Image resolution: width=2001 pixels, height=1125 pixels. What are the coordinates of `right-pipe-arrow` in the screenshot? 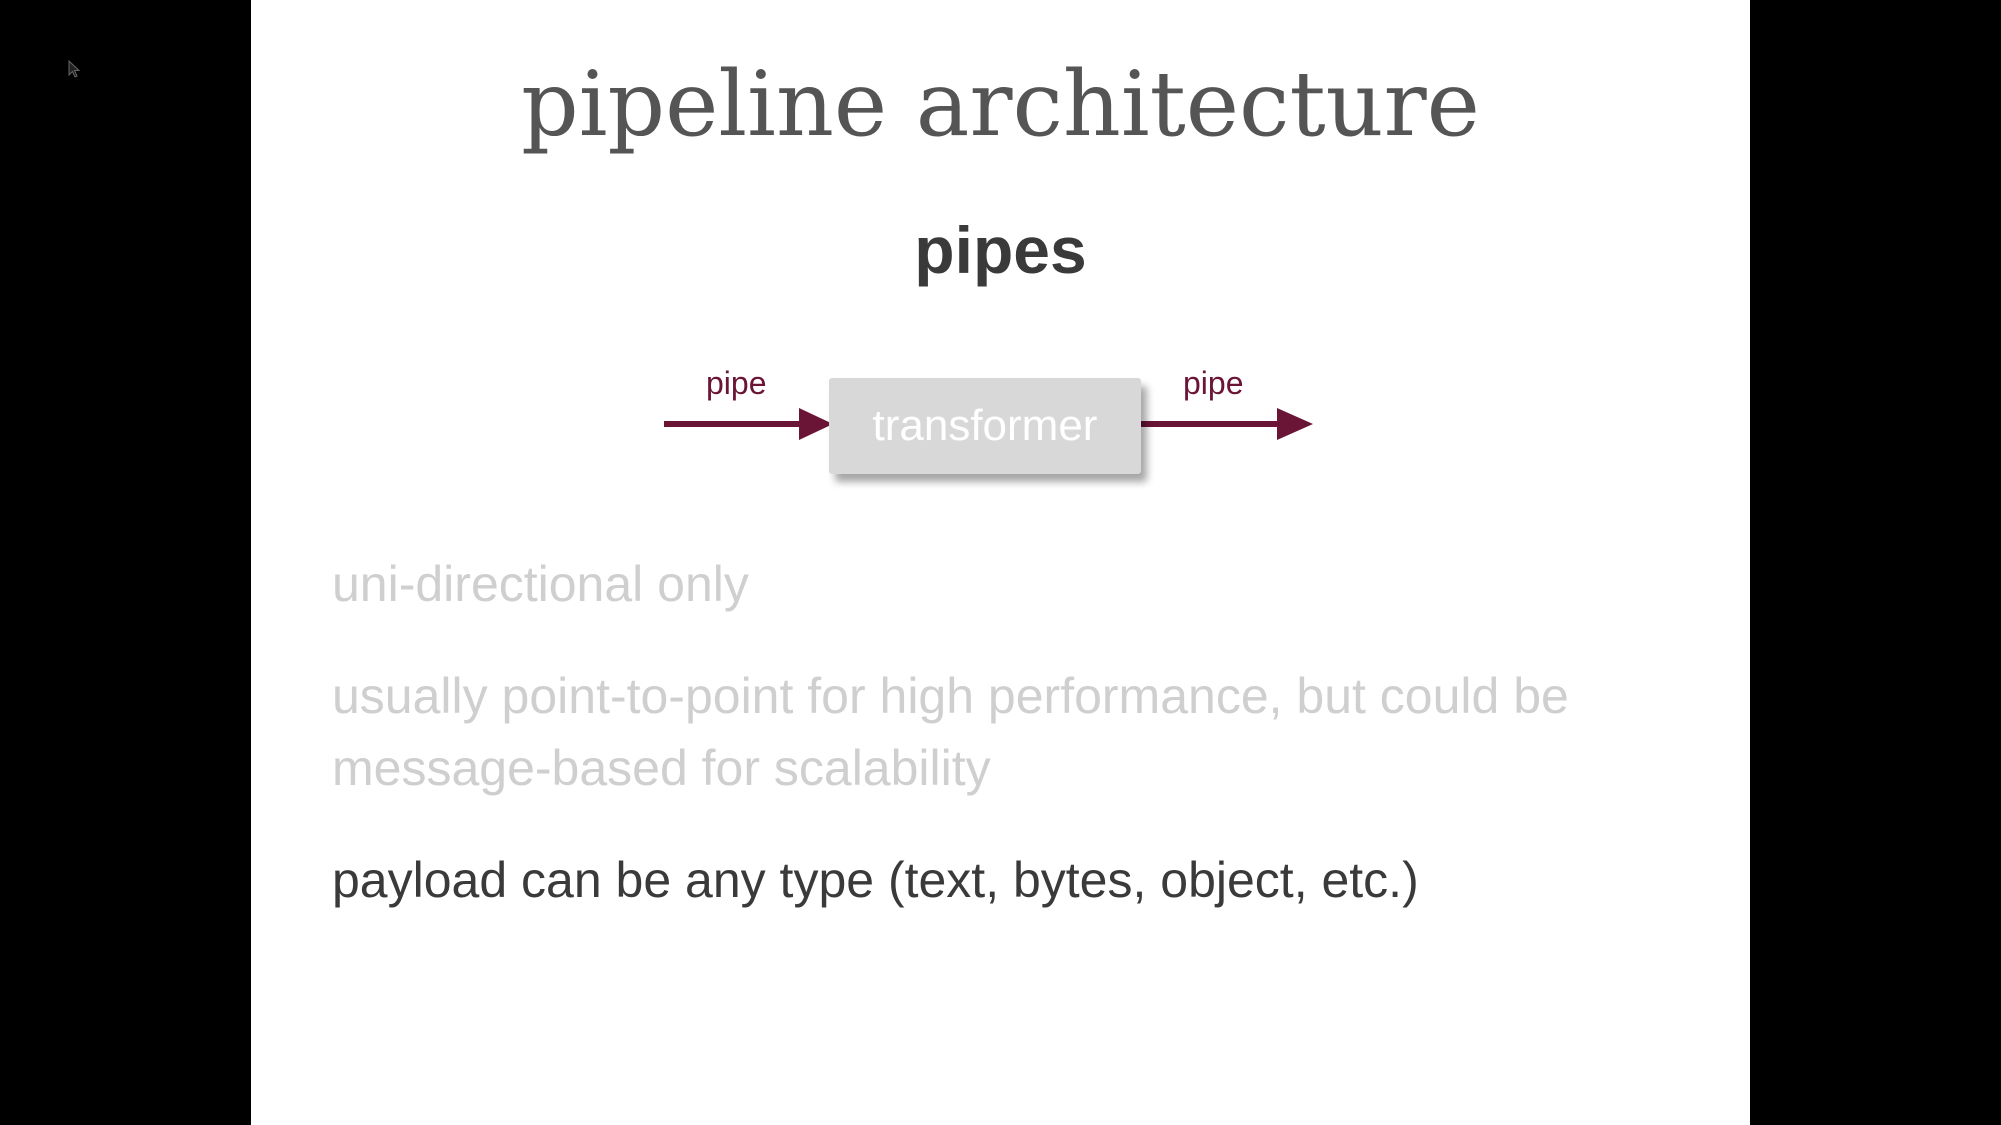 It's located at (1227, 424).